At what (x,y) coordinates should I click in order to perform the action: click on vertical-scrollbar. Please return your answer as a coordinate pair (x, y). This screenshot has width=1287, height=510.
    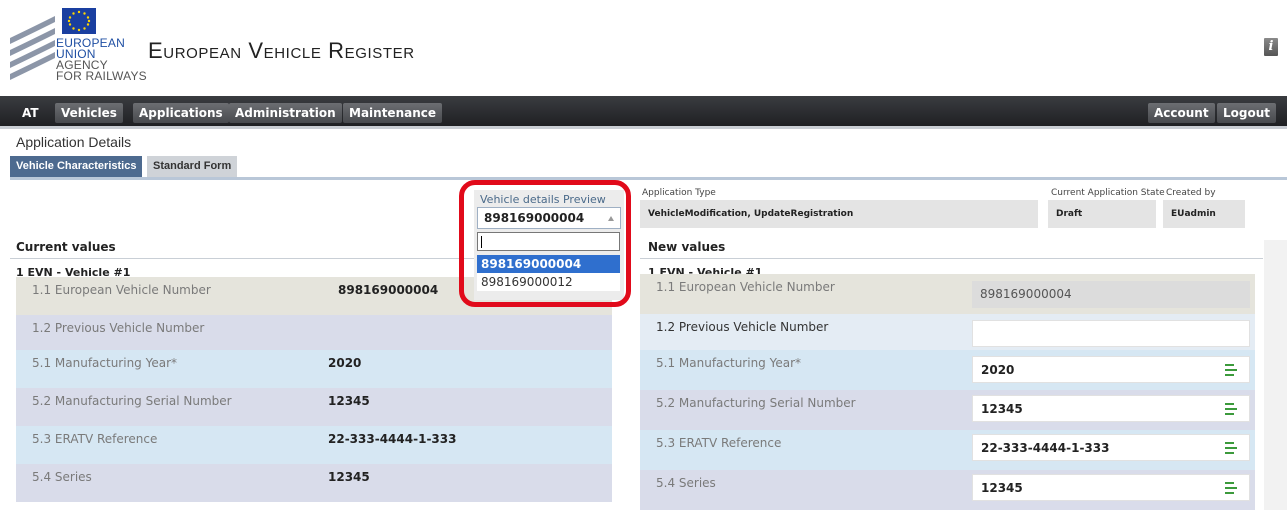
    Looking at the image, I should click on (1275, 375).